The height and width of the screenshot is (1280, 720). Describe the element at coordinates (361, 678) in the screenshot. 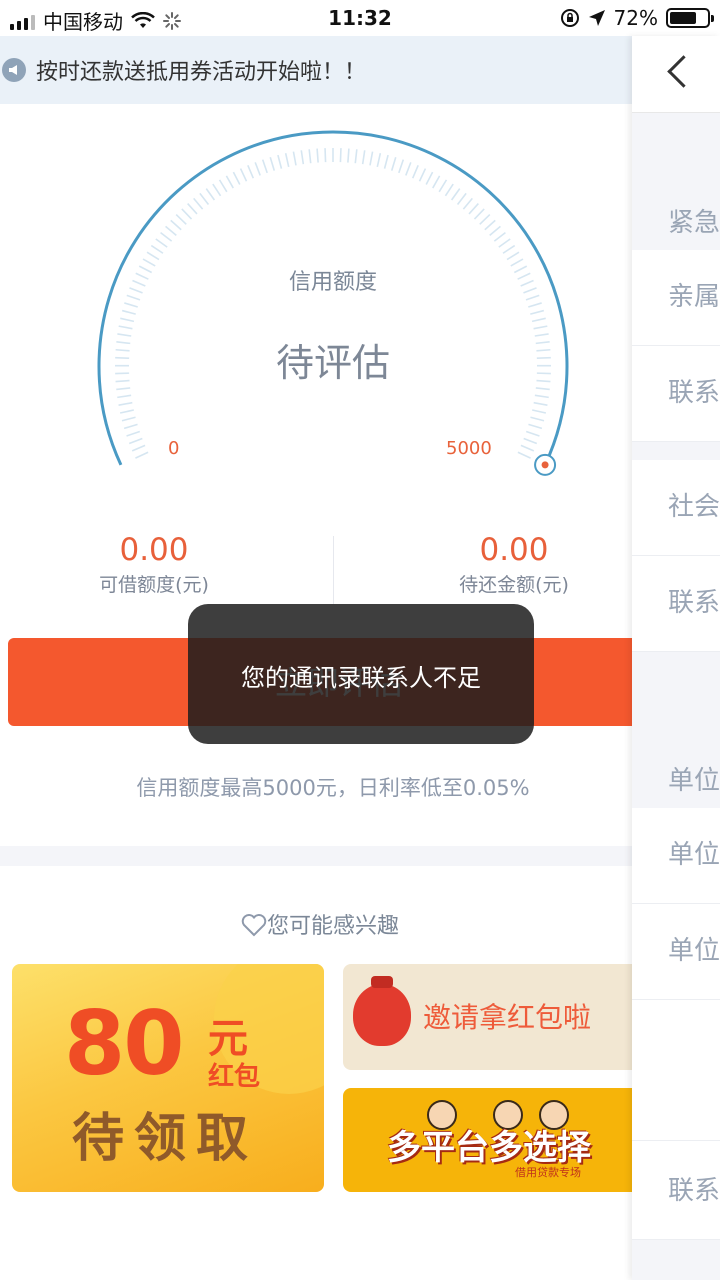

I see `toast-text: 您的通讯录联系人不足` at that location.